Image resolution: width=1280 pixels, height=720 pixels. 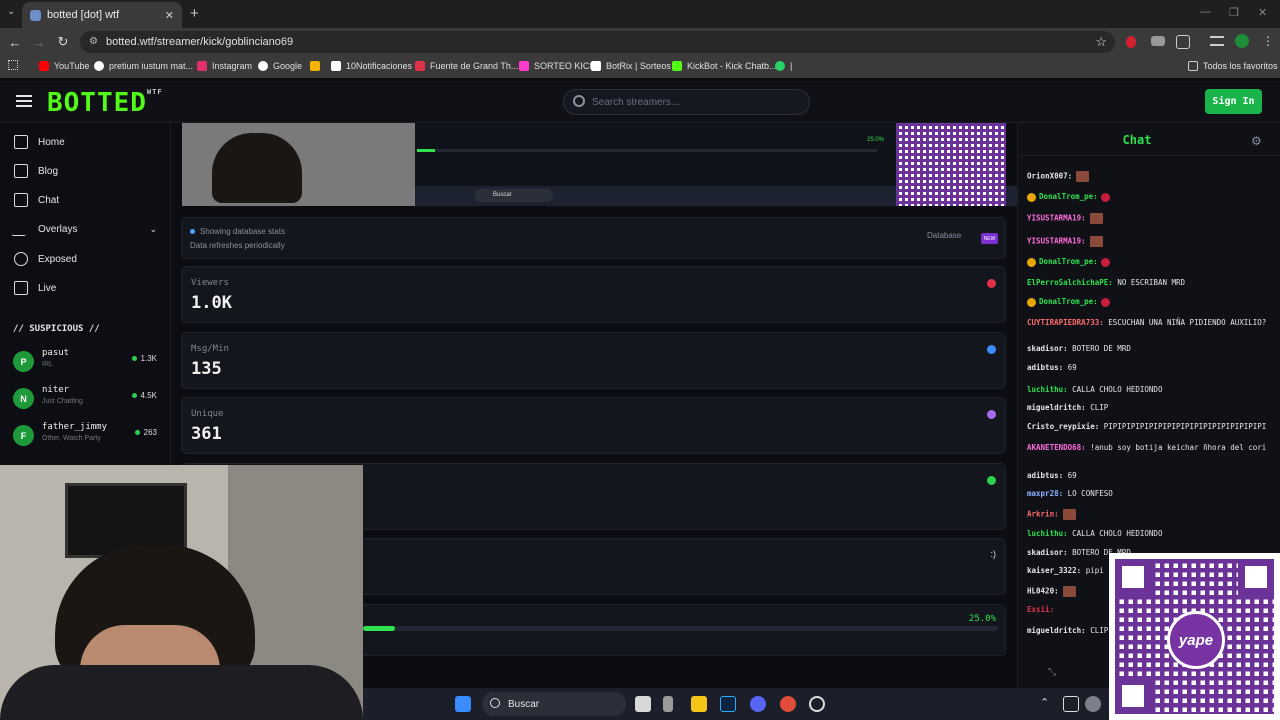 I want to click on chat-settings-gear-icon: ⚙, so click(x=1256, y=141).